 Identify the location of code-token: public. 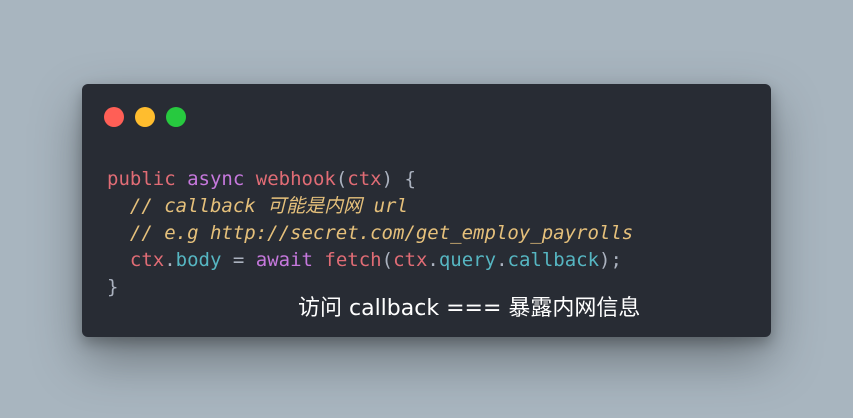
(141, 179).